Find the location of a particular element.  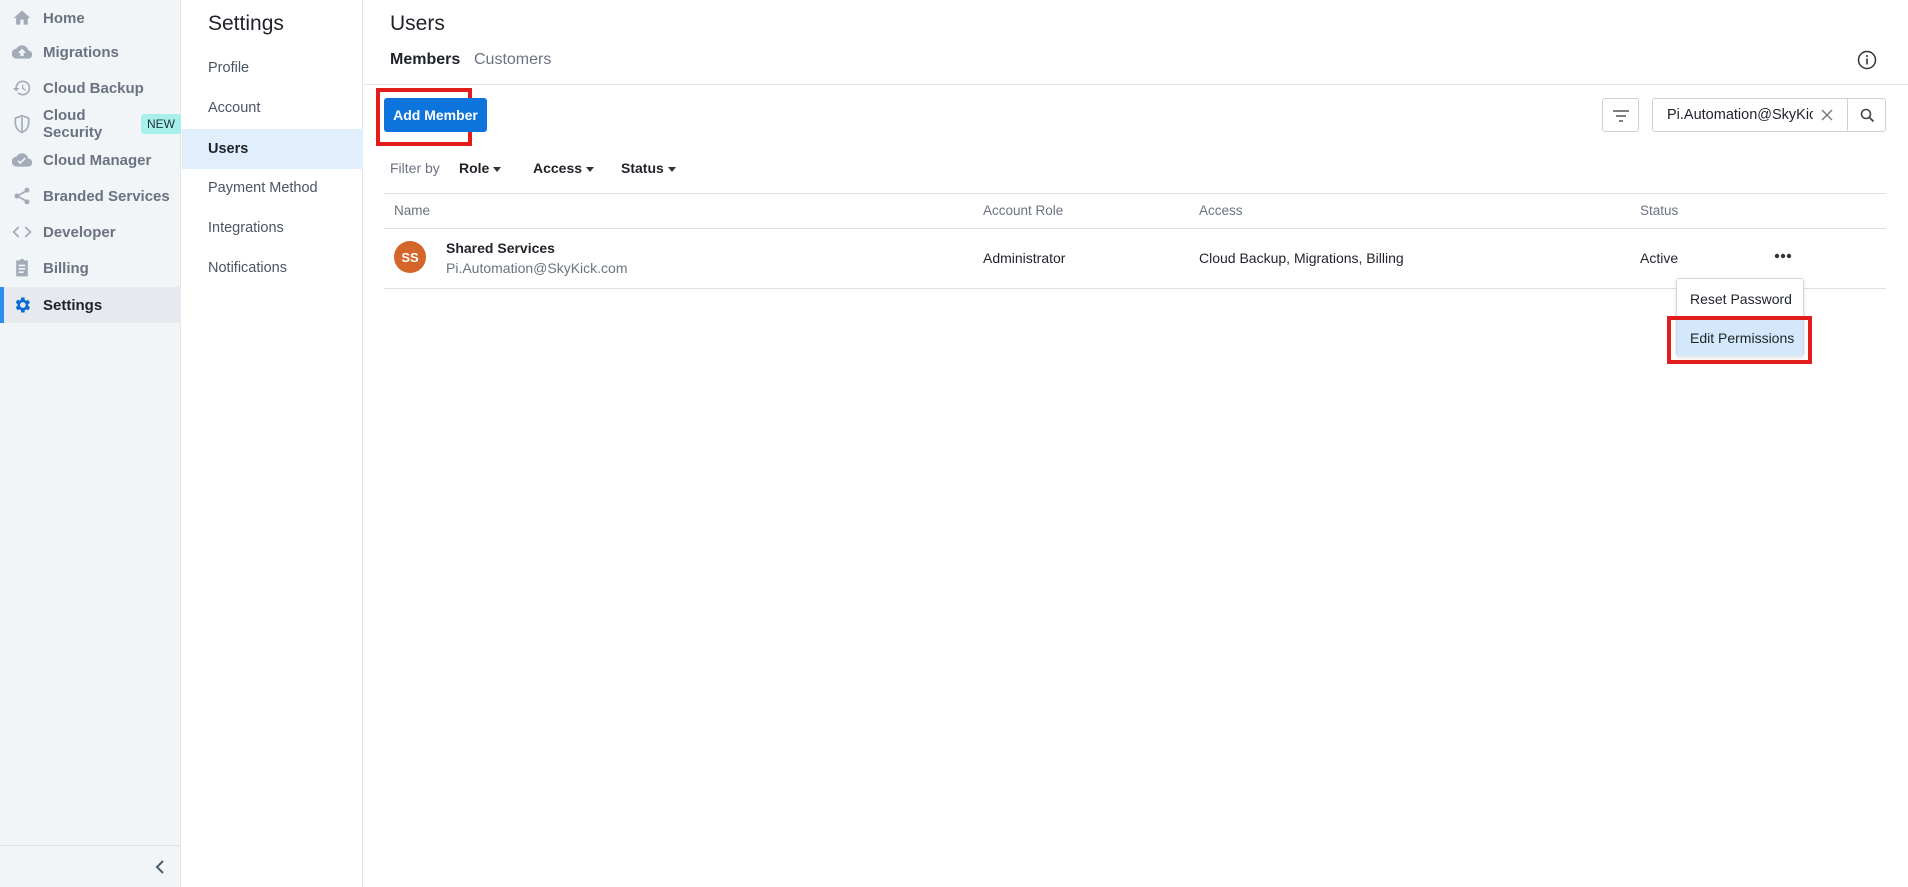

search-input is located at coordinates (1733, 115).